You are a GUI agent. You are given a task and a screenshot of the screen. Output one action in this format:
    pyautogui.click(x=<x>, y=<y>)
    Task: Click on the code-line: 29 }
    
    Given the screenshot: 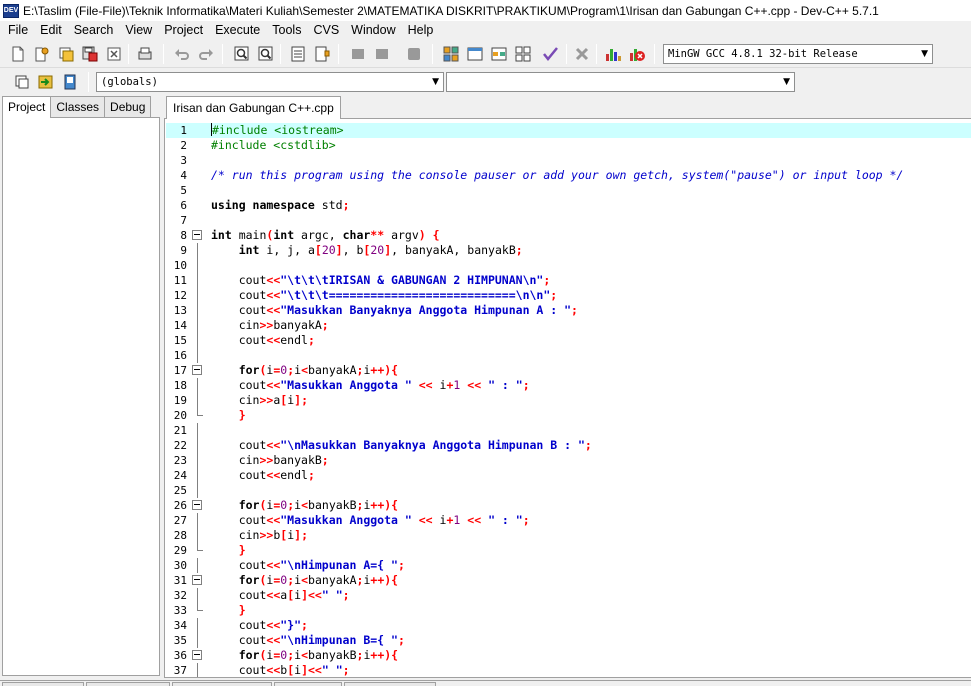 What is the action you would take?
    pyautogui.click(x=568, y=550)
    